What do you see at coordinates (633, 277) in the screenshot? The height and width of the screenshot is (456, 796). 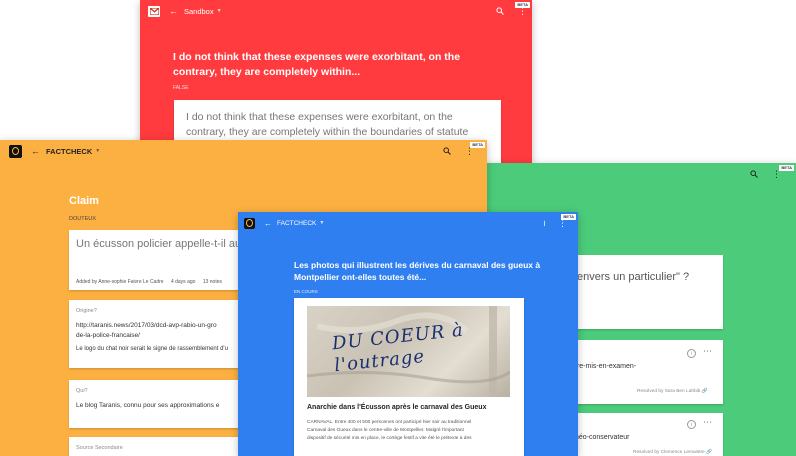 I see `green-claim-fragment: envers un particulier" ?` at bounding box center [633, 277].